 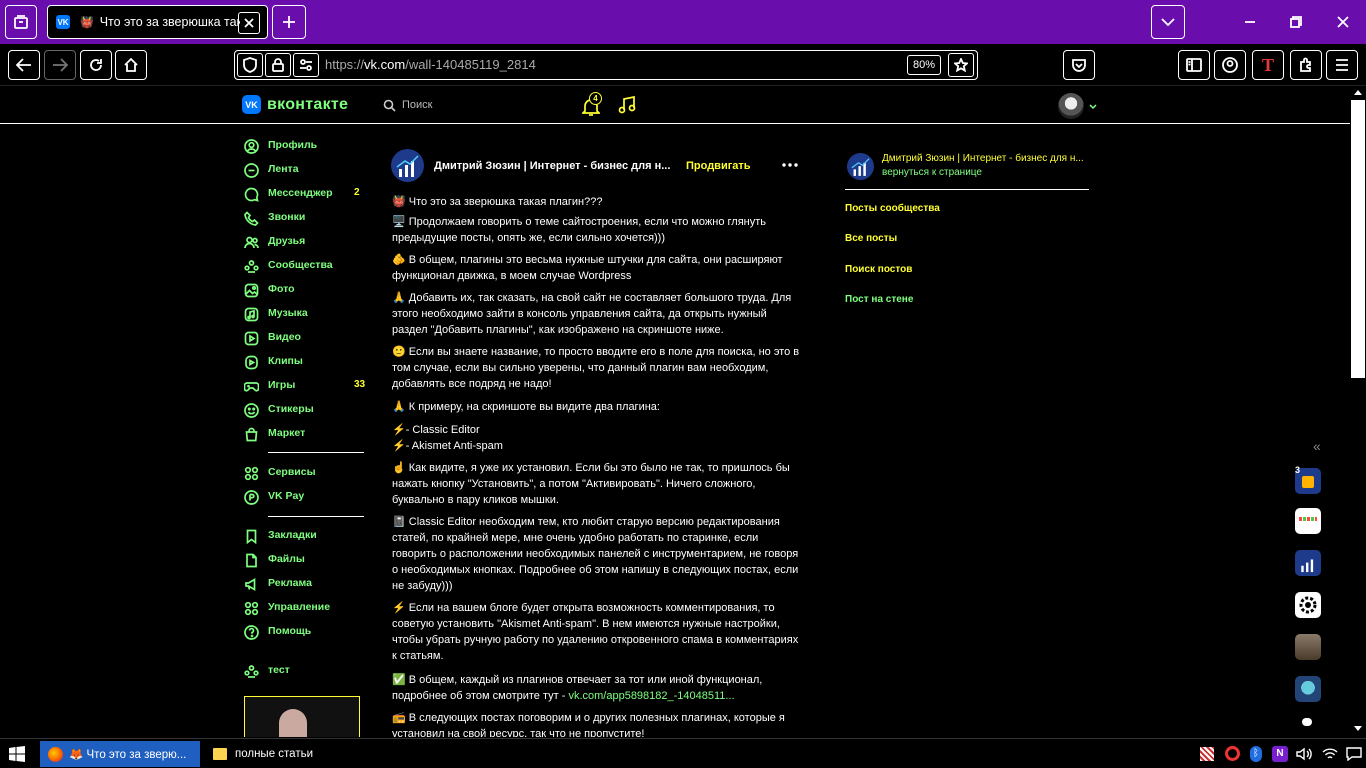 I want to click on tray-bluetooth-icon: ᛒ, so click(x=1256, y=754).